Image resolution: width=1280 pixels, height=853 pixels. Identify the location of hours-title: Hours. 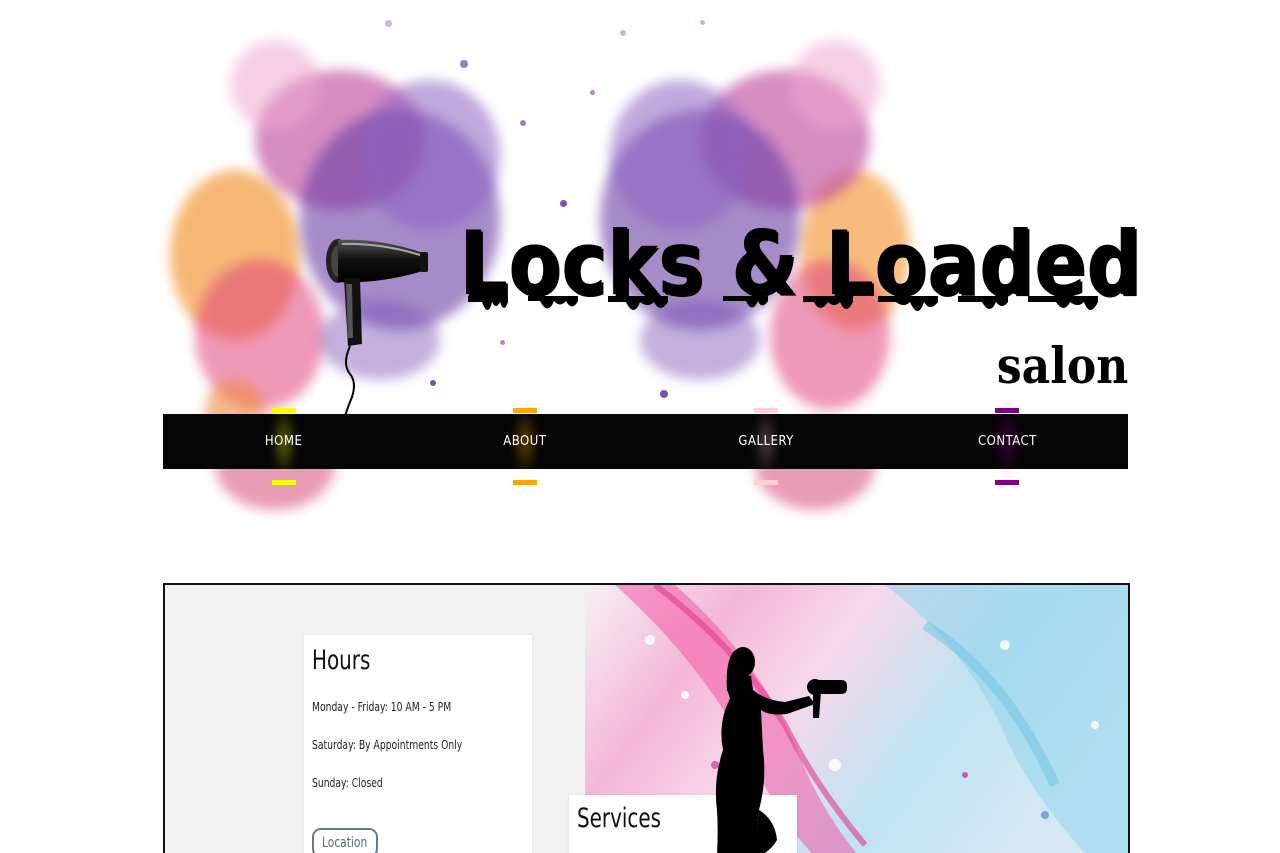
(341, 660).